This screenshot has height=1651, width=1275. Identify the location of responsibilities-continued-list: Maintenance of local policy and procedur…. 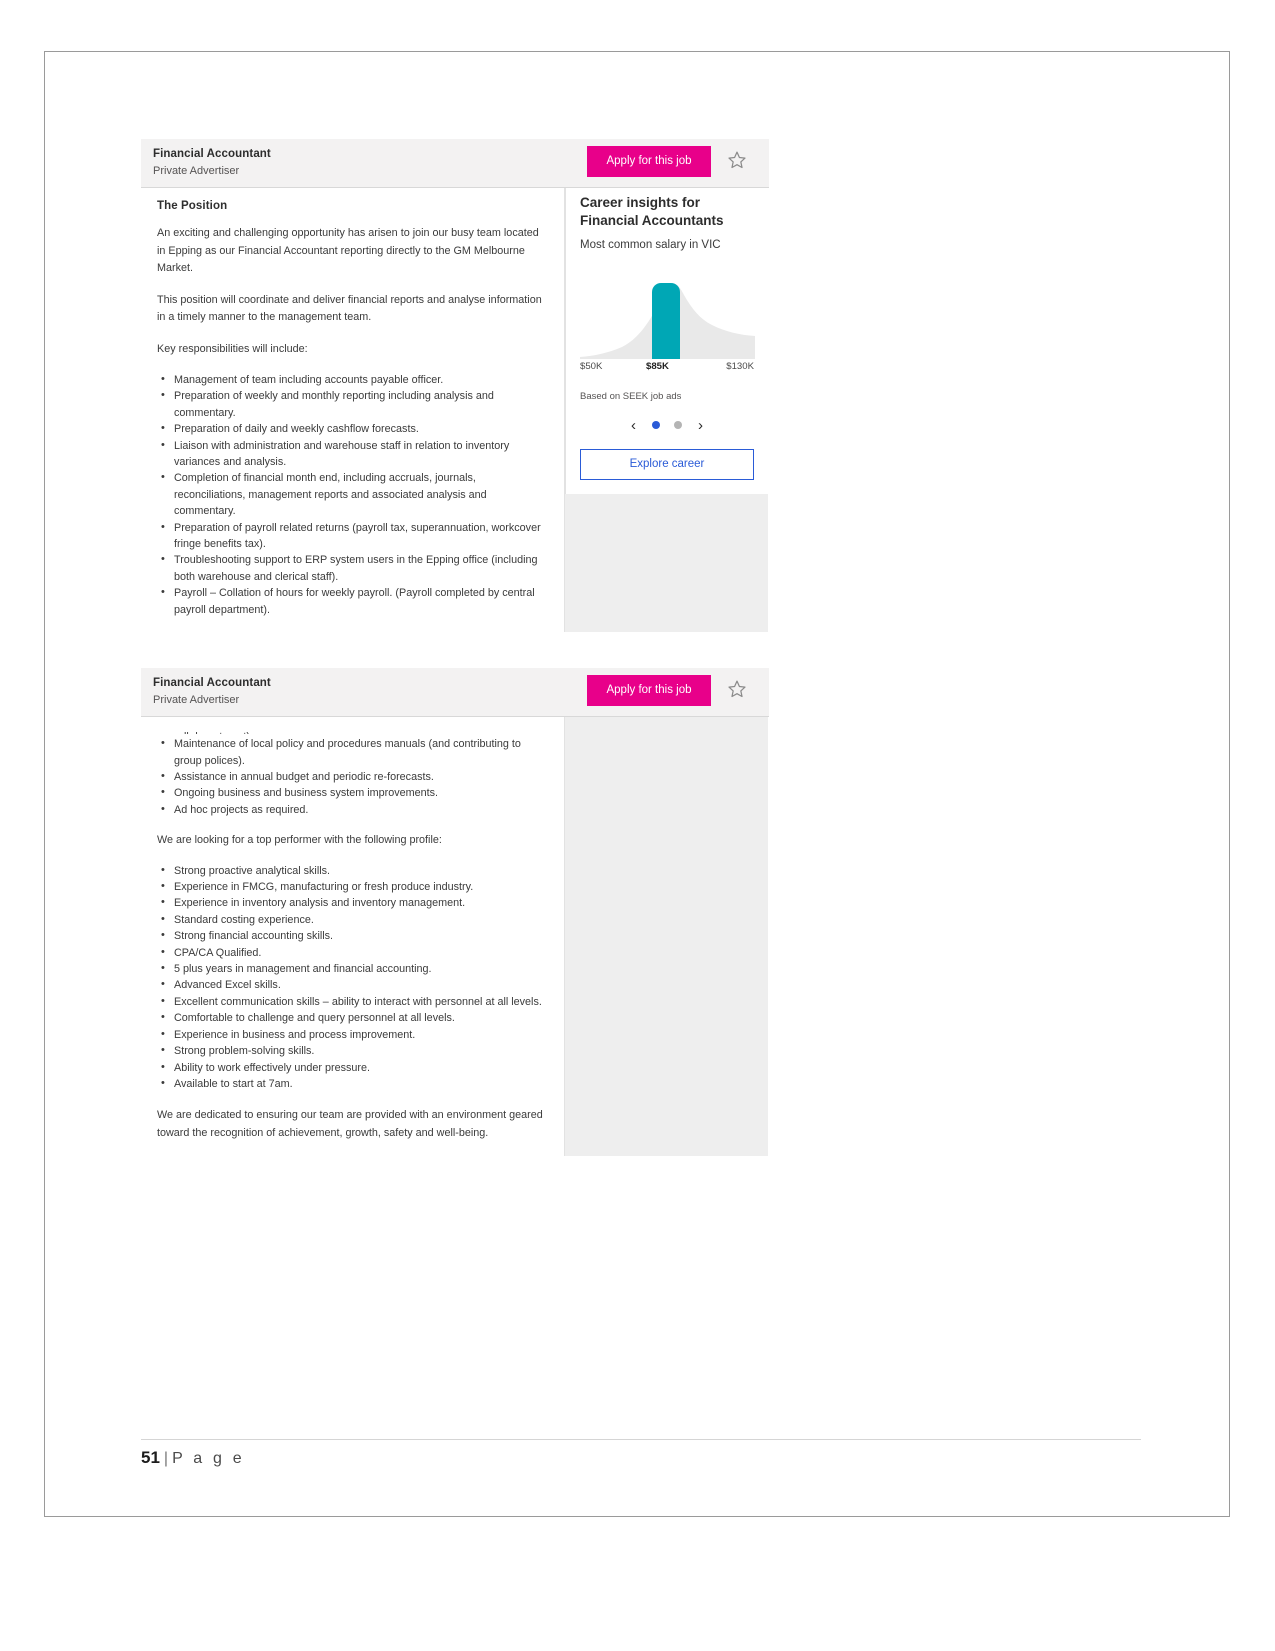
(353, 776).